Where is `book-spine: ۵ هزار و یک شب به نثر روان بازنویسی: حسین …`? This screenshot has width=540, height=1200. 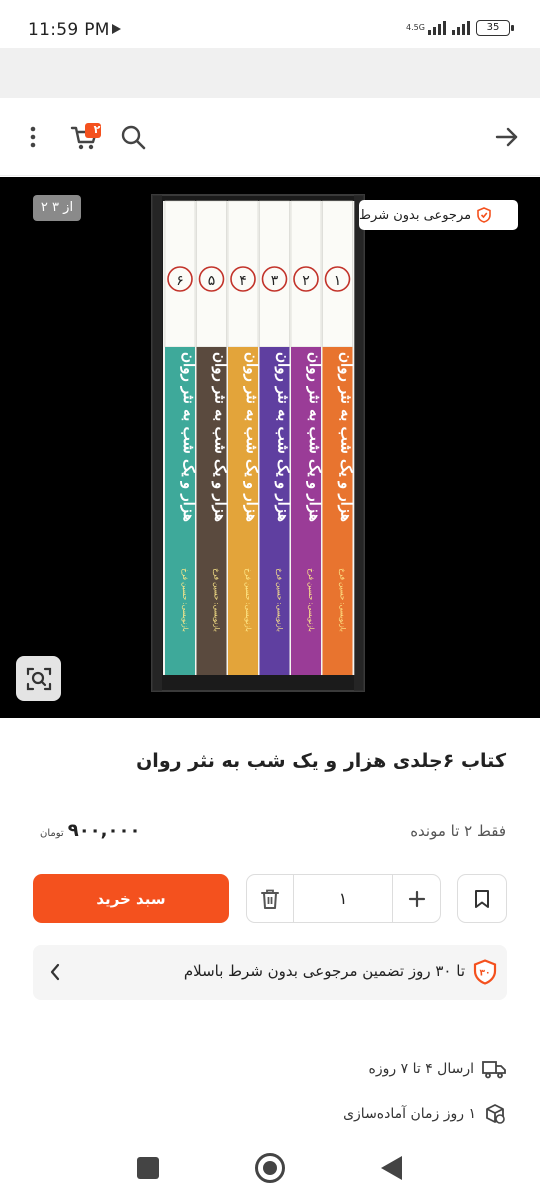
book-spine: ۵ هزار و یک شب به نثر روان بازنویسی: حسین … is located at coordinates (213, 437).